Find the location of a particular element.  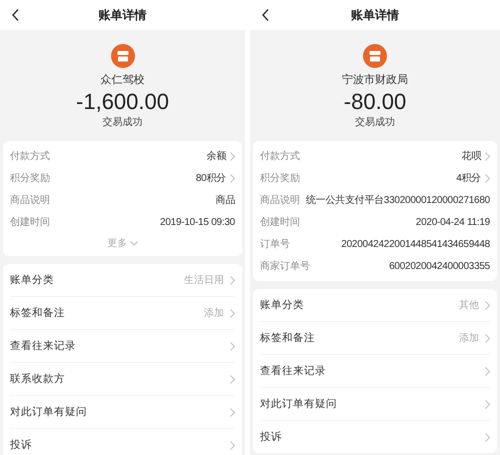

detail-value: 2019-10-15 09:30 is located at coordinates (197, 222).